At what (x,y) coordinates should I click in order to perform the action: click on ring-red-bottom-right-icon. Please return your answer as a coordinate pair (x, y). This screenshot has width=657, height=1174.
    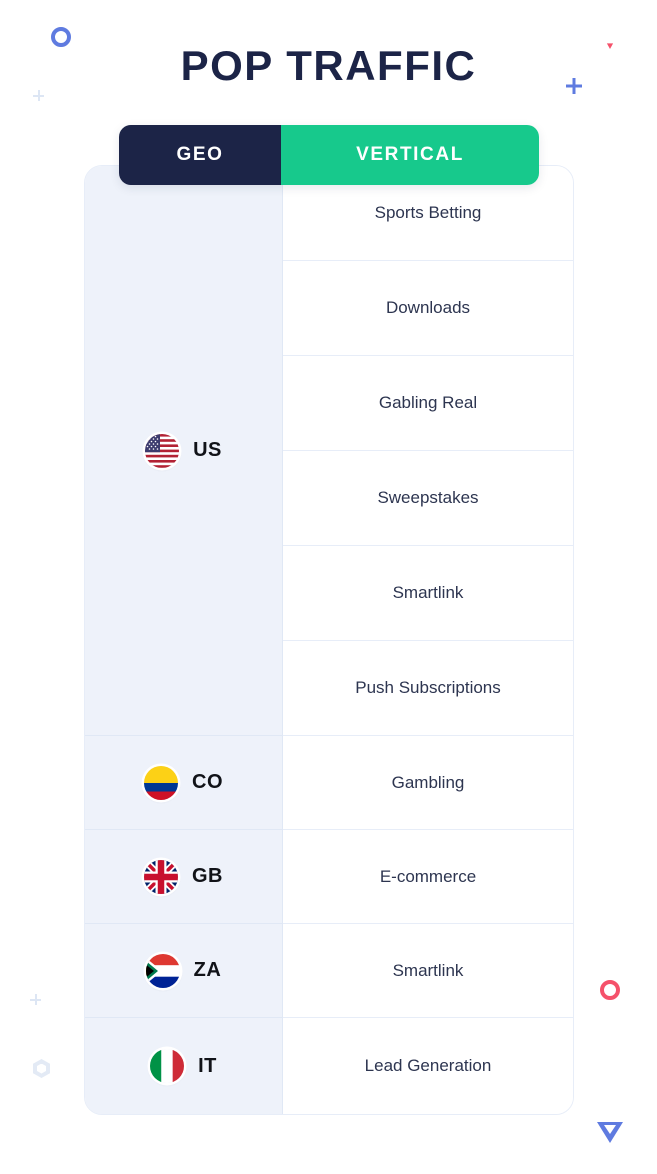
    Looking at the image, I should click on (610, 990).